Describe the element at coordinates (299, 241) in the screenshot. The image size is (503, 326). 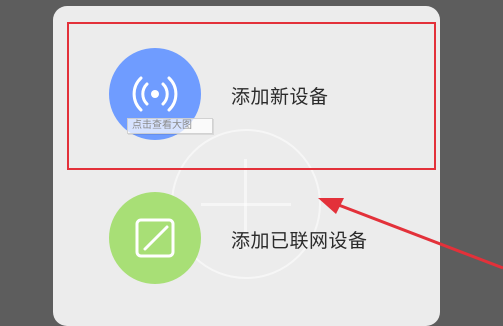
I see `add-networked-device-label: 添加已联网设备` at that location.